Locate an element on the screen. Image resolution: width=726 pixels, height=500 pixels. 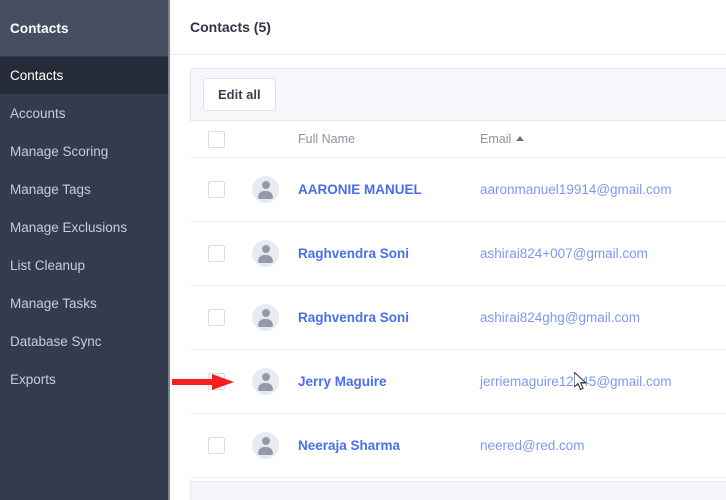
sidebar-item-manage-tasks: Manage Tasks is located at coordinates (84, 303).